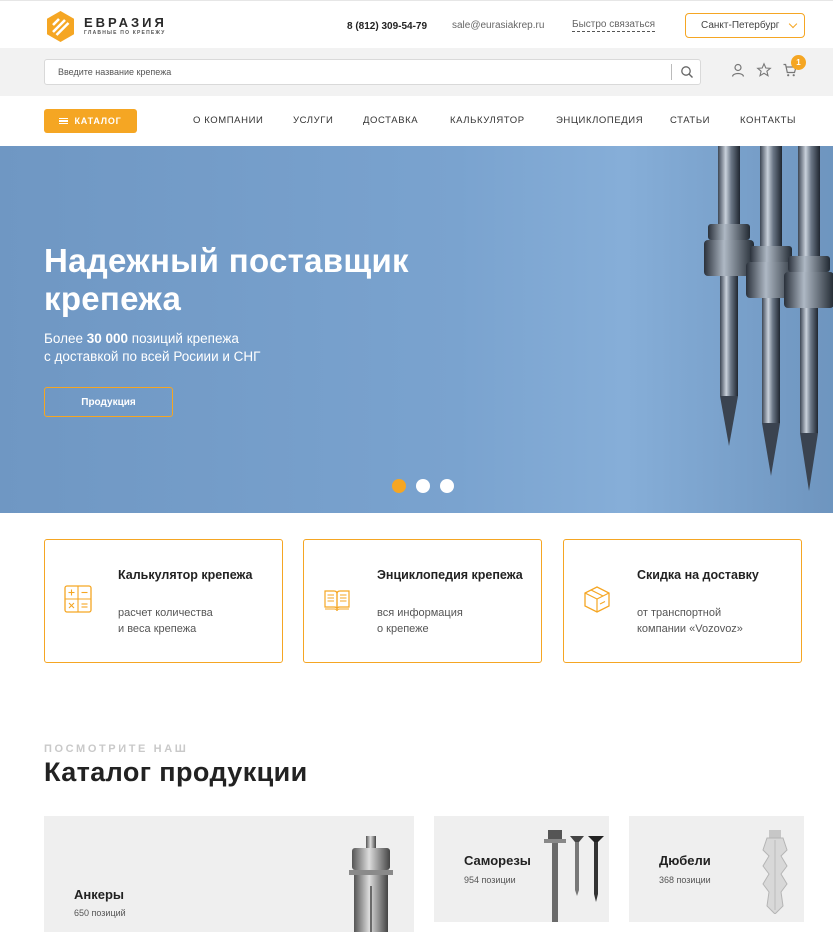  What do you see at coordinates (768, 120) in the screenshot?
I see `nav-link-contacts: КОНТАКТЫ` at bounding box center [768, 120].